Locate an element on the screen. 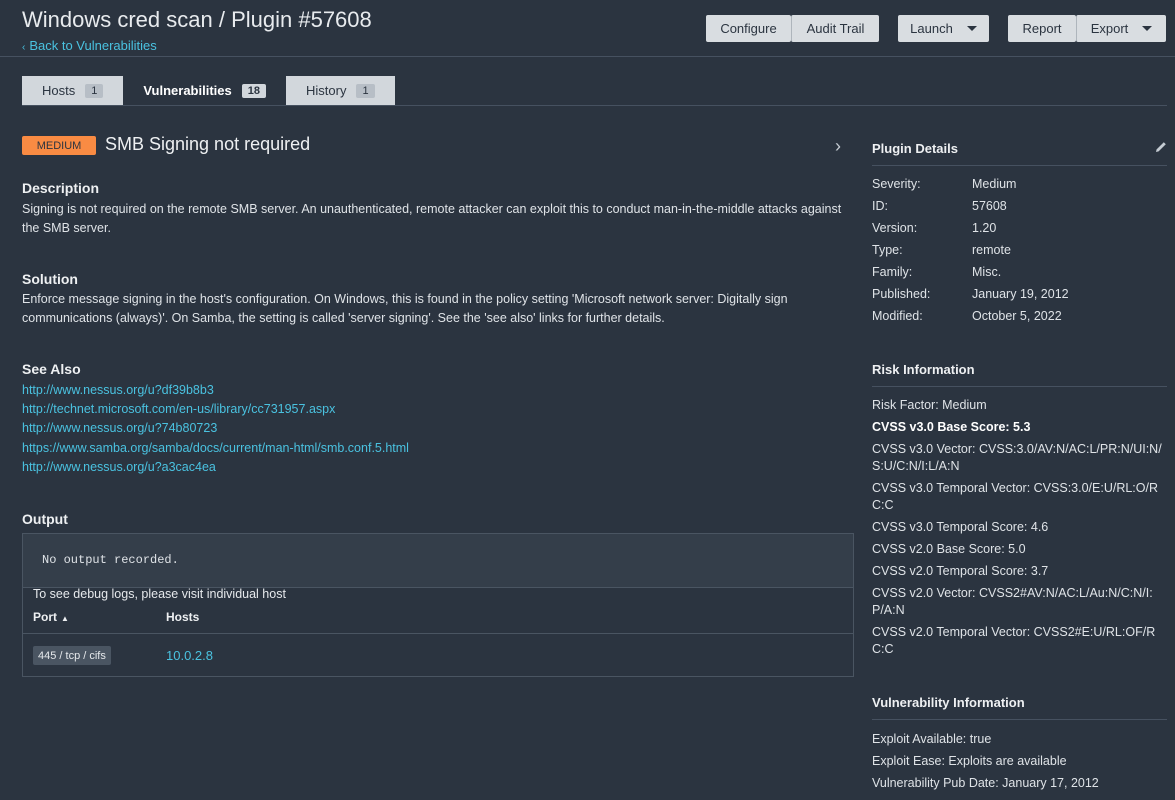  risk-information-divider is located at coordinates (1019, 386).